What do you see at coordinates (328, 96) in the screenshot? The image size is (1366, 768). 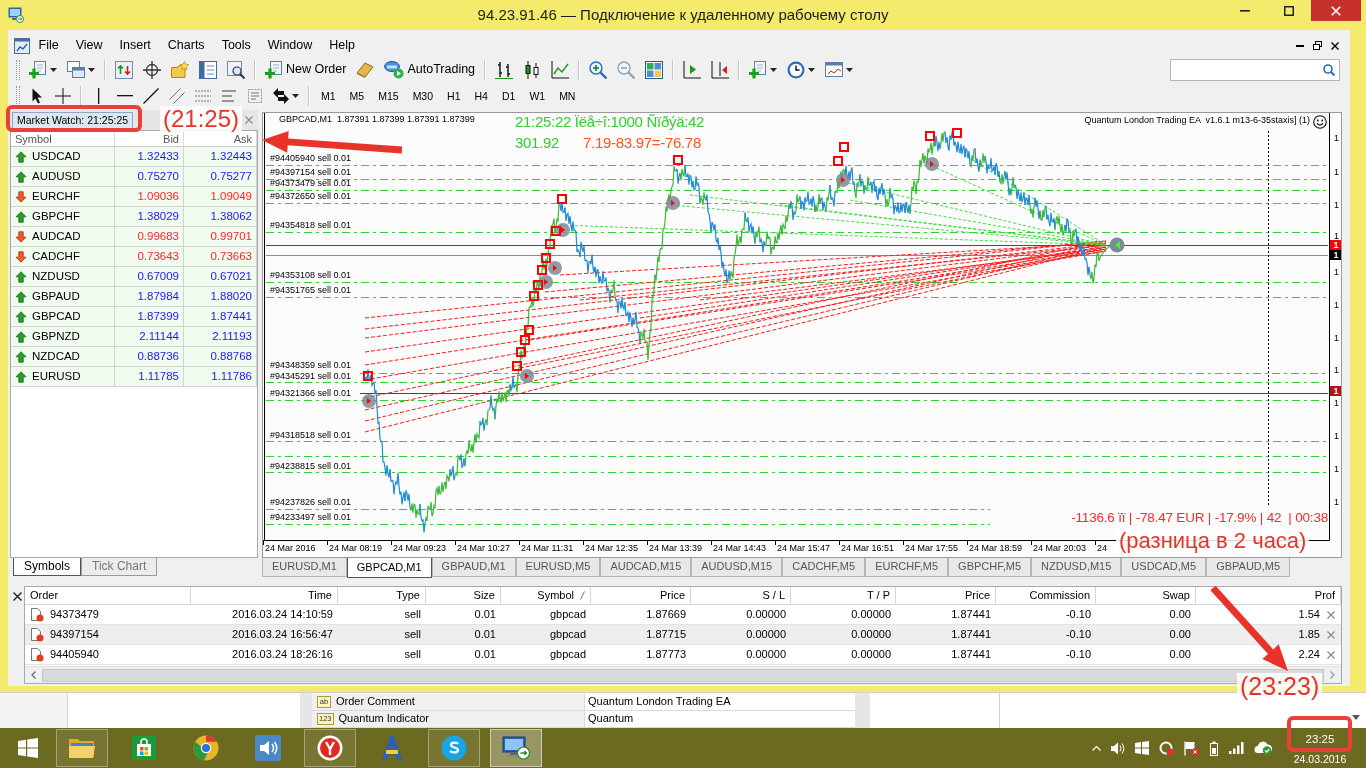 I see `timeframe-button: M1` at bounding box center [328, 96].